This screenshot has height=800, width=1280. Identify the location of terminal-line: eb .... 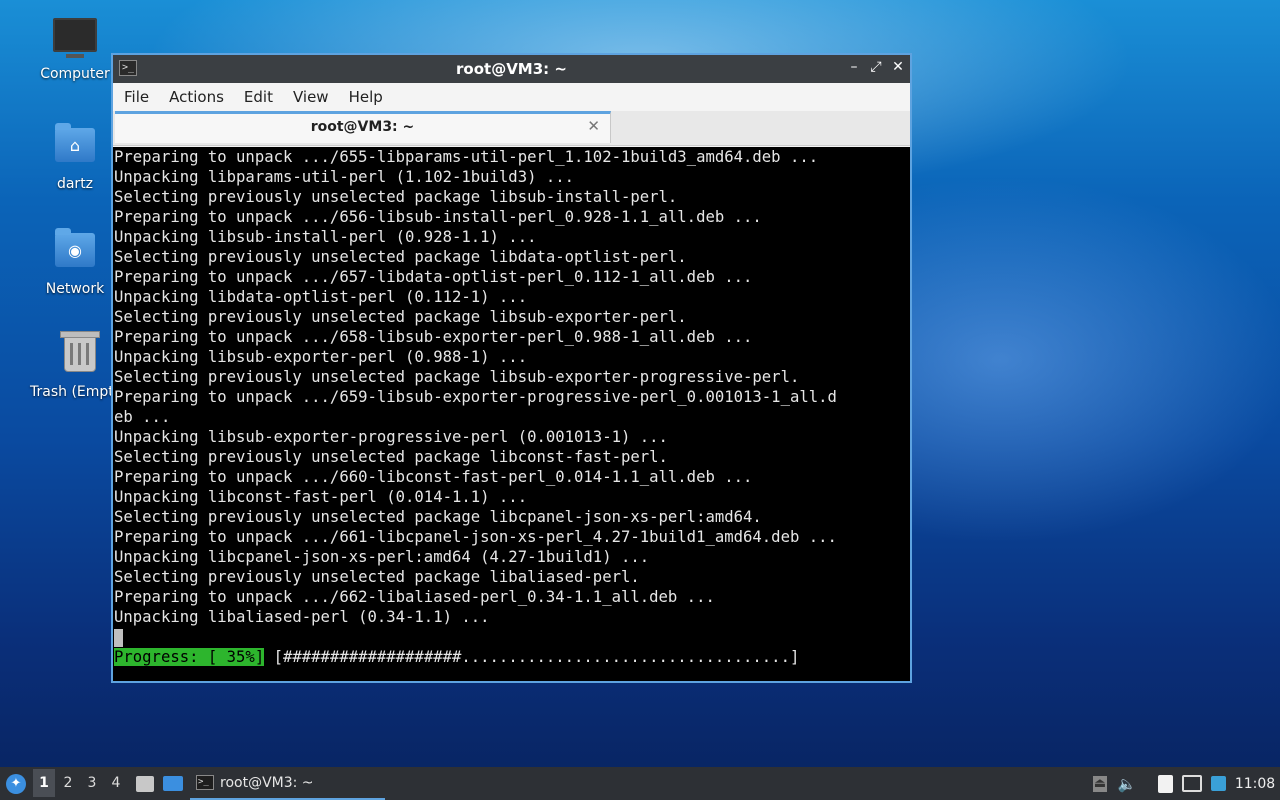
(142, 417).